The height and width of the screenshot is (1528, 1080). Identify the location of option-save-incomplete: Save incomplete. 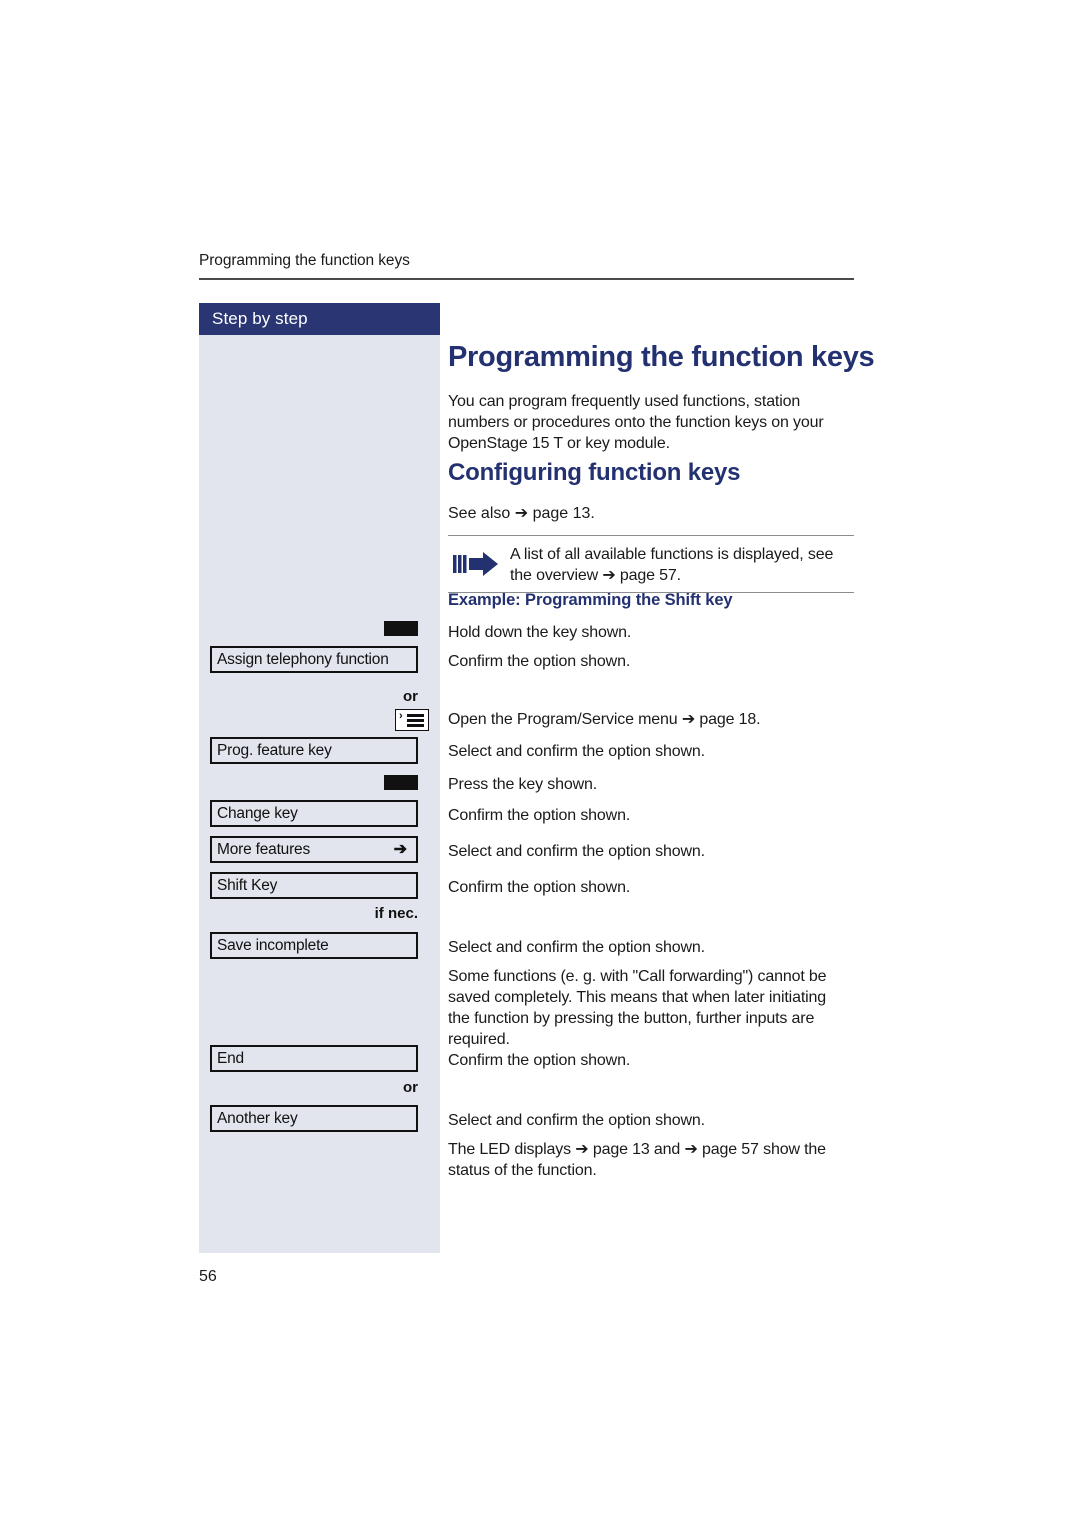
(314, 945).